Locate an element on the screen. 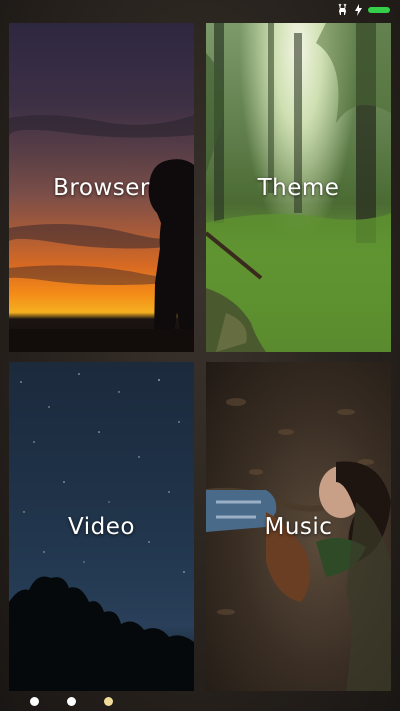  deer-icon is located at coordinates (343, 9).